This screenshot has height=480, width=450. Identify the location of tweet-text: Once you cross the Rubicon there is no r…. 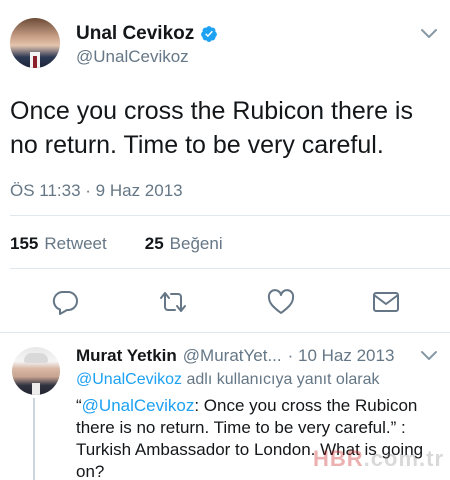
(211, 128).